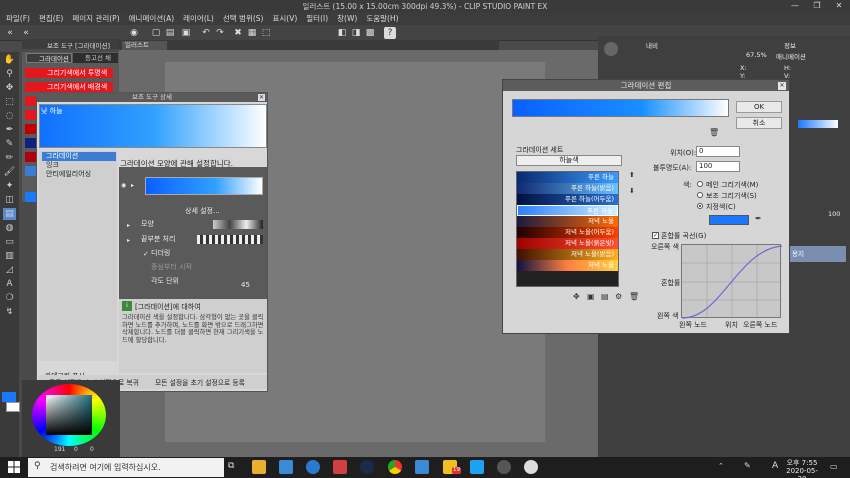 The width and height of the screenshot is (850, 478). What do you see at coordinates (9, 312) in the screenshot?
I see `correction-icon: ↯` at bounding box center [9, 312].